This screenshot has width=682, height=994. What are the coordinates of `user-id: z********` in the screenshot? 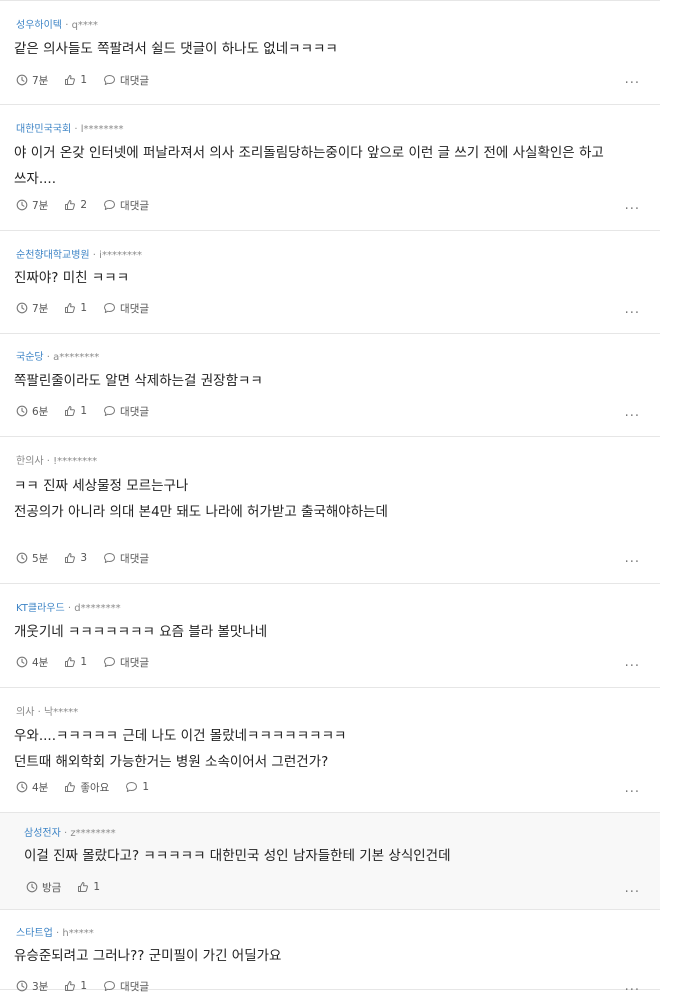 It's located at (93, 833).